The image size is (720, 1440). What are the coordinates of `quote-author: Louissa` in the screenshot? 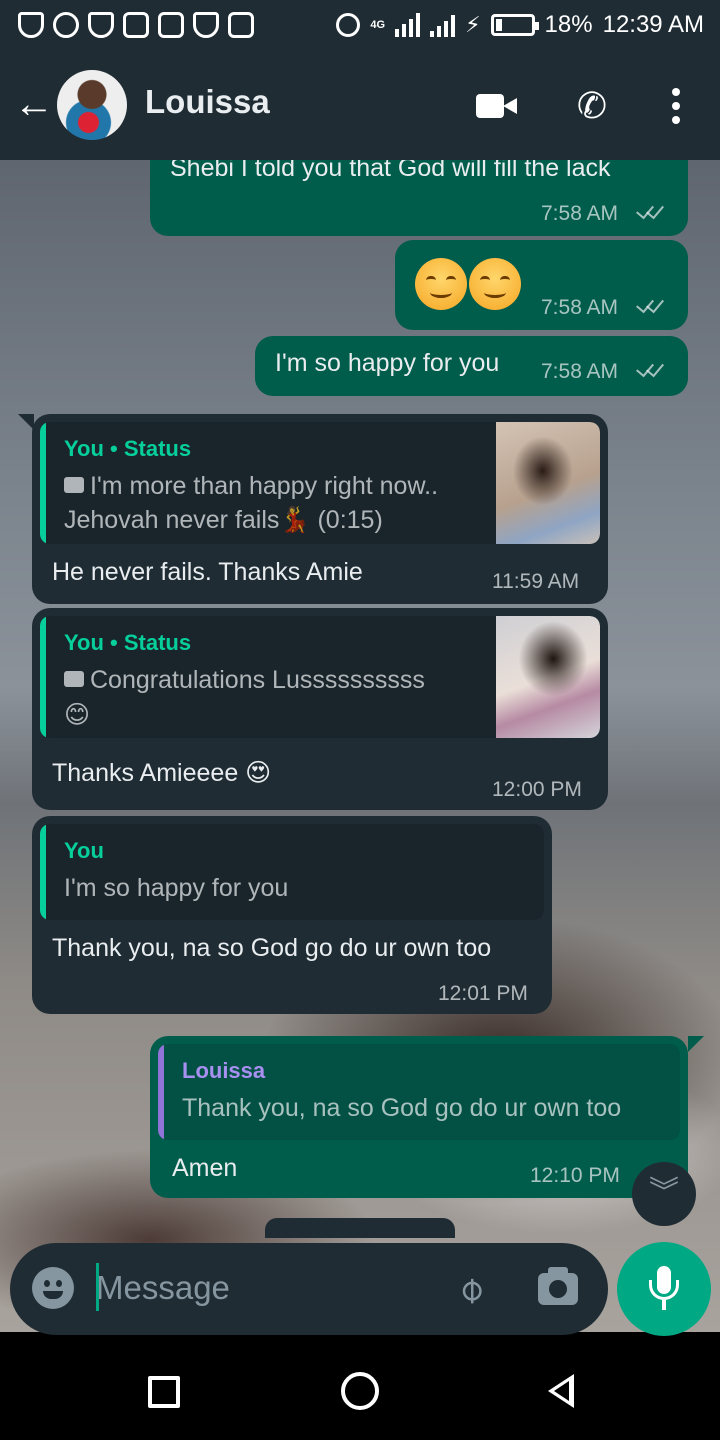 It's located at (224, 1070).